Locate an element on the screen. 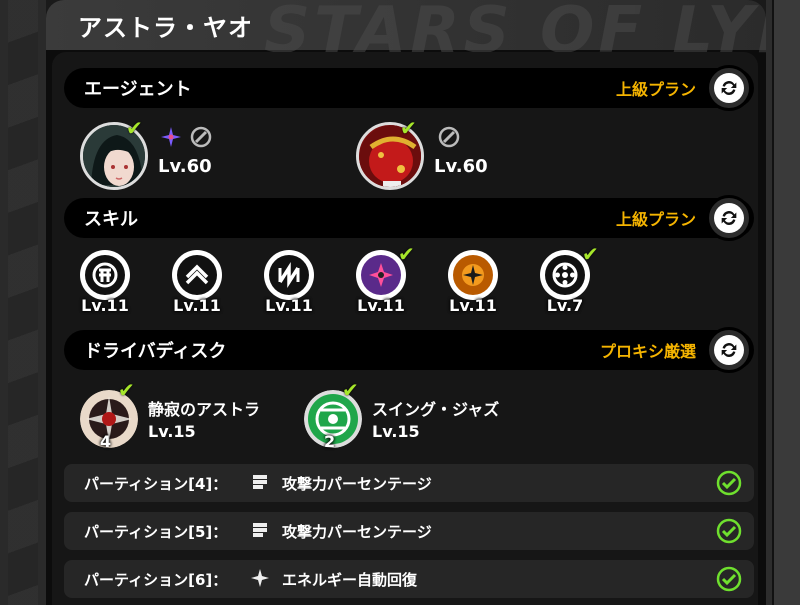  agent-refresh-button is located at coordinates (729, 88).